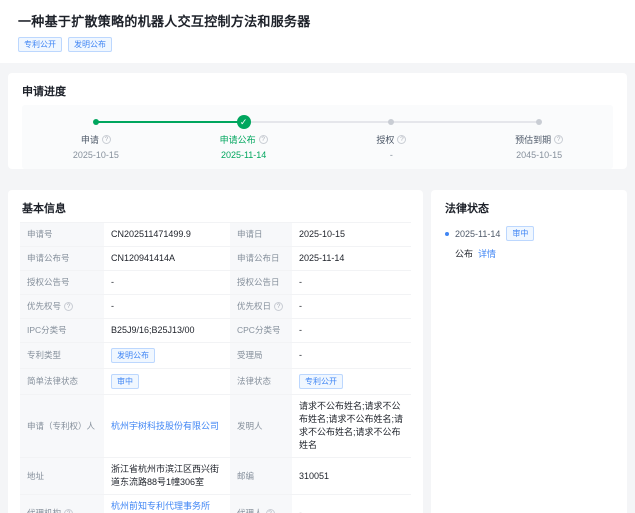 The height and width of the screenshot is (513, 635). Describe the element at coordinates (44, 355) in the screenshot. I see `field-label-text: 专利类型` at that location.